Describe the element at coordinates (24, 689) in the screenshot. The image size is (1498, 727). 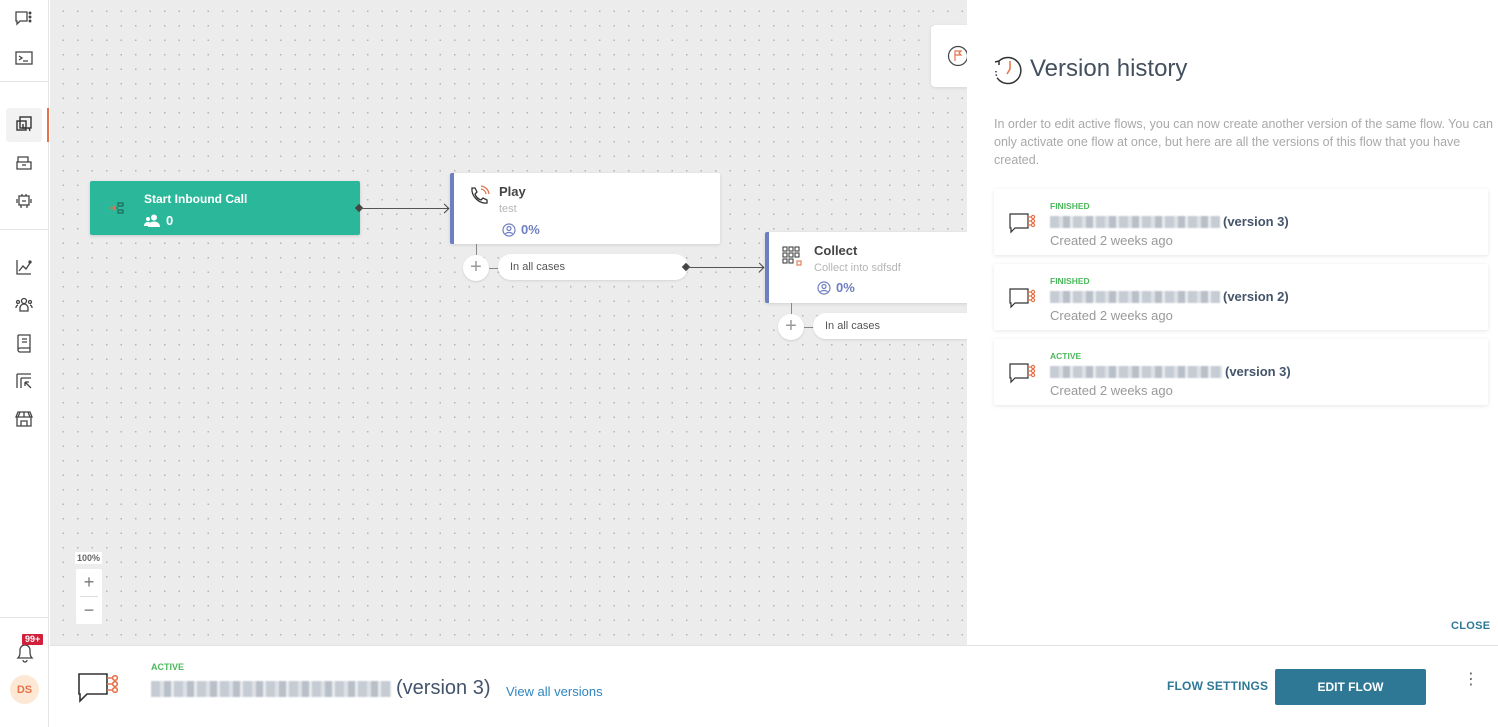
I see `avatar: DS` at that location.